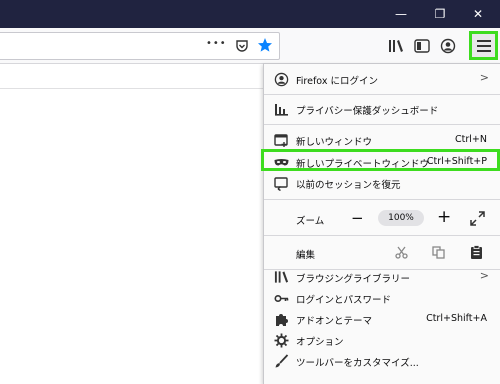 The image size is (500, 384). I want to click on page-actions-button: •••, so click(216, 43).